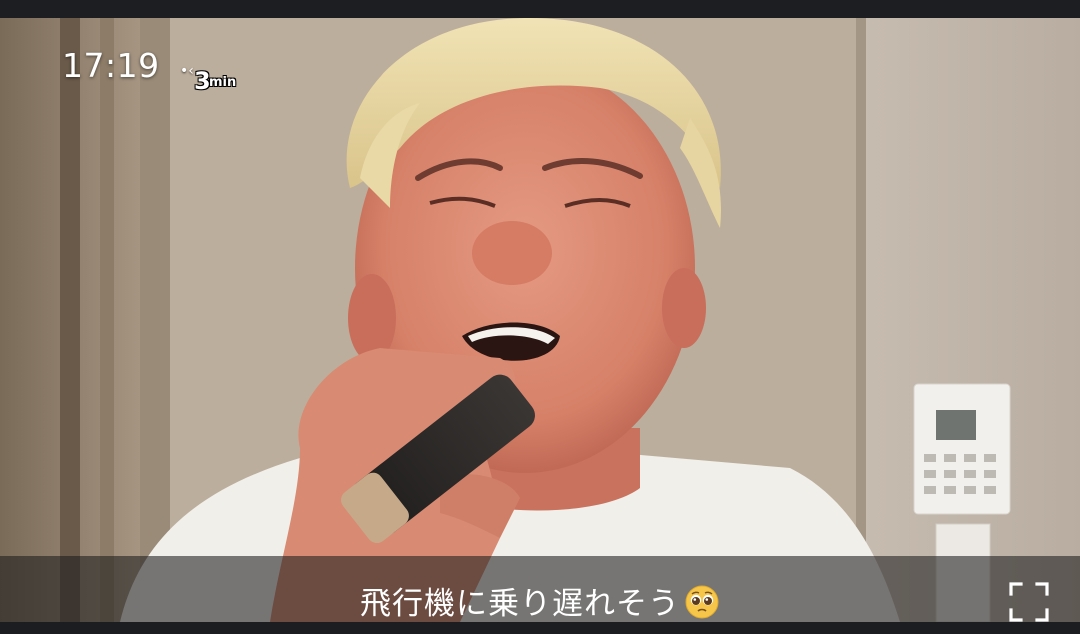 Image resolution: width=1080 pixels, height=634 pixels. I want to click on top-bar, so click(540, 9).